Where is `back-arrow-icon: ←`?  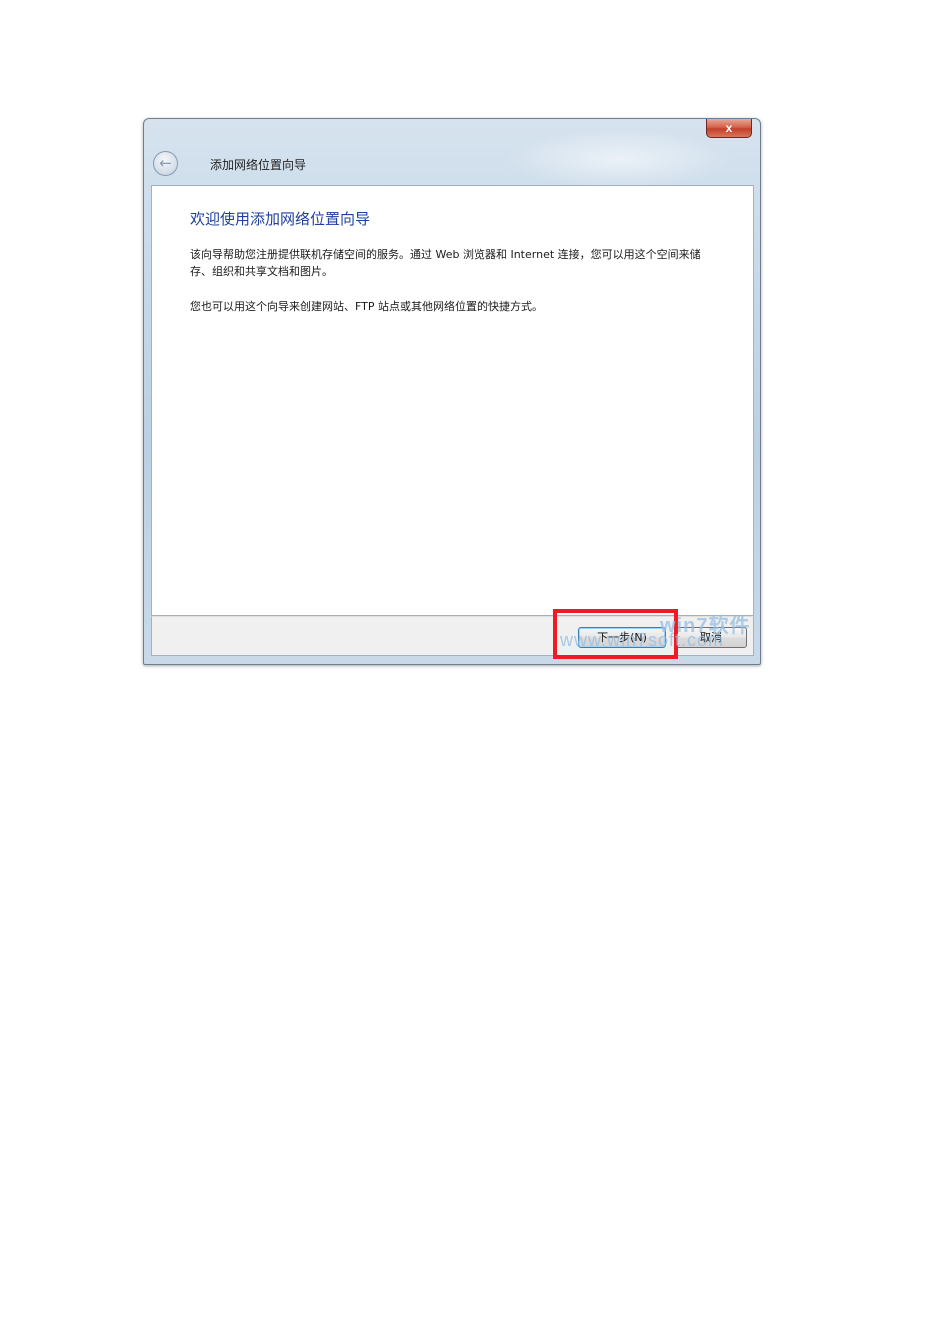
back-arrow-icon: ← is located at coordinates (165, 163).